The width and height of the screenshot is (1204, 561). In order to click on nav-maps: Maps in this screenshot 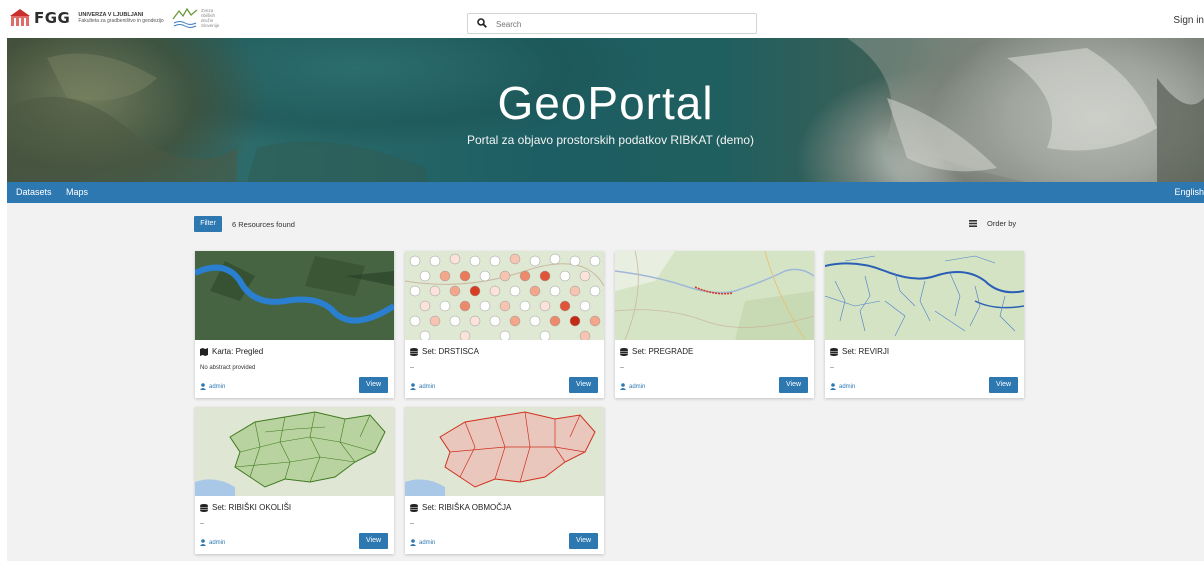, I will do `click(77, 192)`.